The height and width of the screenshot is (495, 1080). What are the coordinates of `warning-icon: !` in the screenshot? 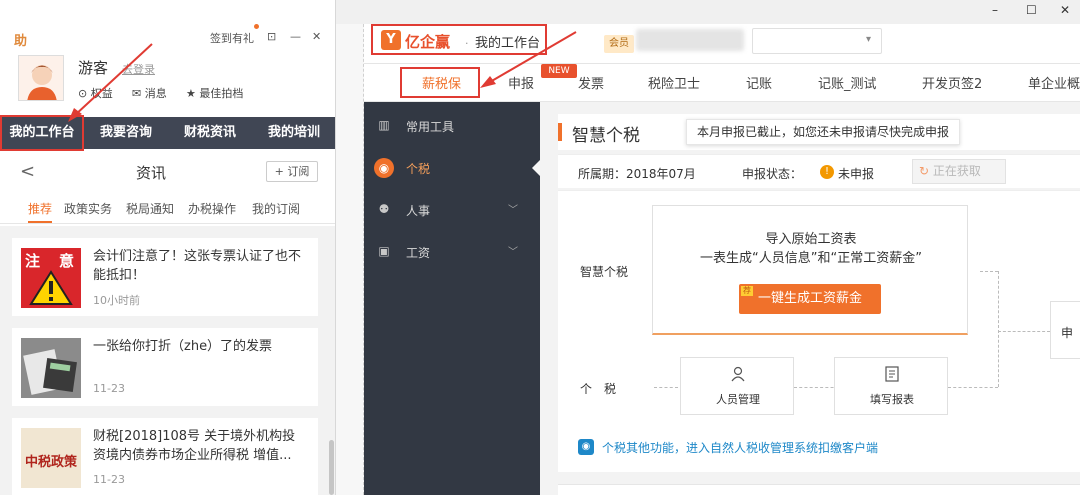 It's located at (827, 172).